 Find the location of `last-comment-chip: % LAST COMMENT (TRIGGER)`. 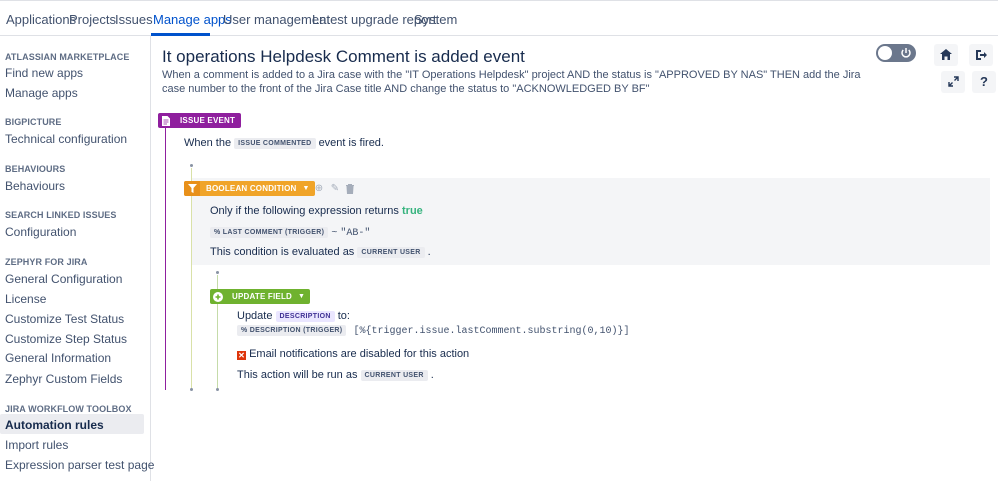

last-comment-chip: % LAST COMMENT (TRIGGER) is located at coordinates (269, 232).